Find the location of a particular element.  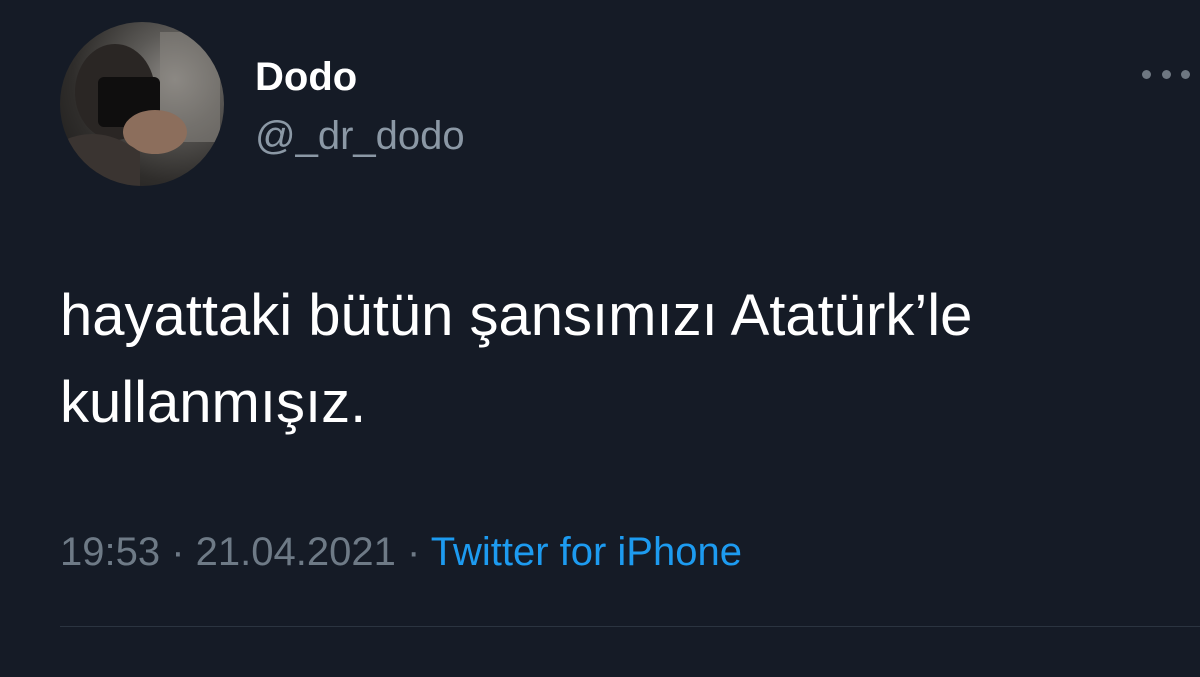

tweet-date: 21.04.2021 is located at coordinates (296, 552).